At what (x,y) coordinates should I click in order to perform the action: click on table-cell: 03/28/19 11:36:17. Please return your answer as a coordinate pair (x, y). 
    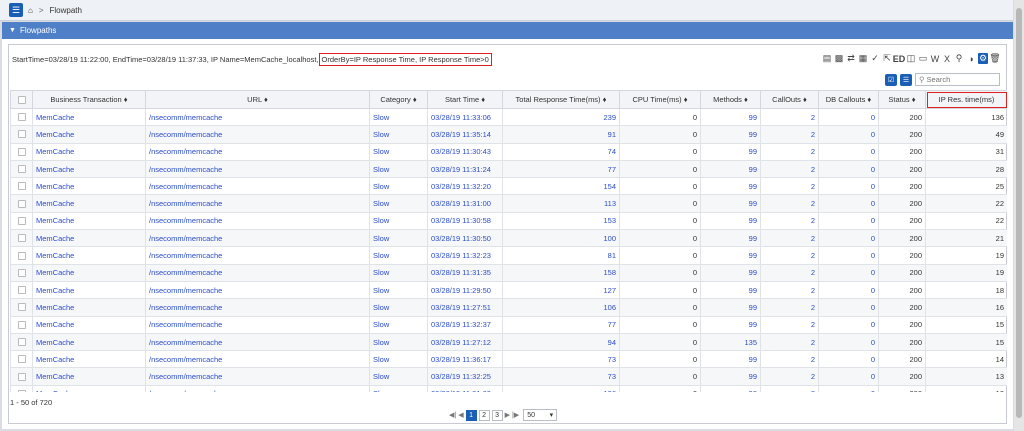
    Looking at the image, I should click on (465, 359).